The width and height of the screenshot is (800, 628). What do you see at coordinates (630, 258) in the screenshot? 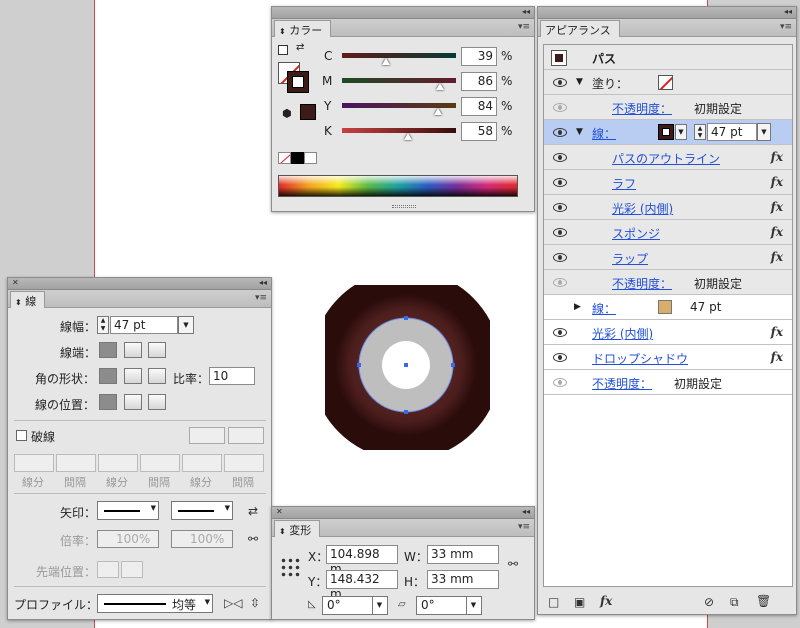
I see `effect-link: ラップ` at bounding box center [630, 258].